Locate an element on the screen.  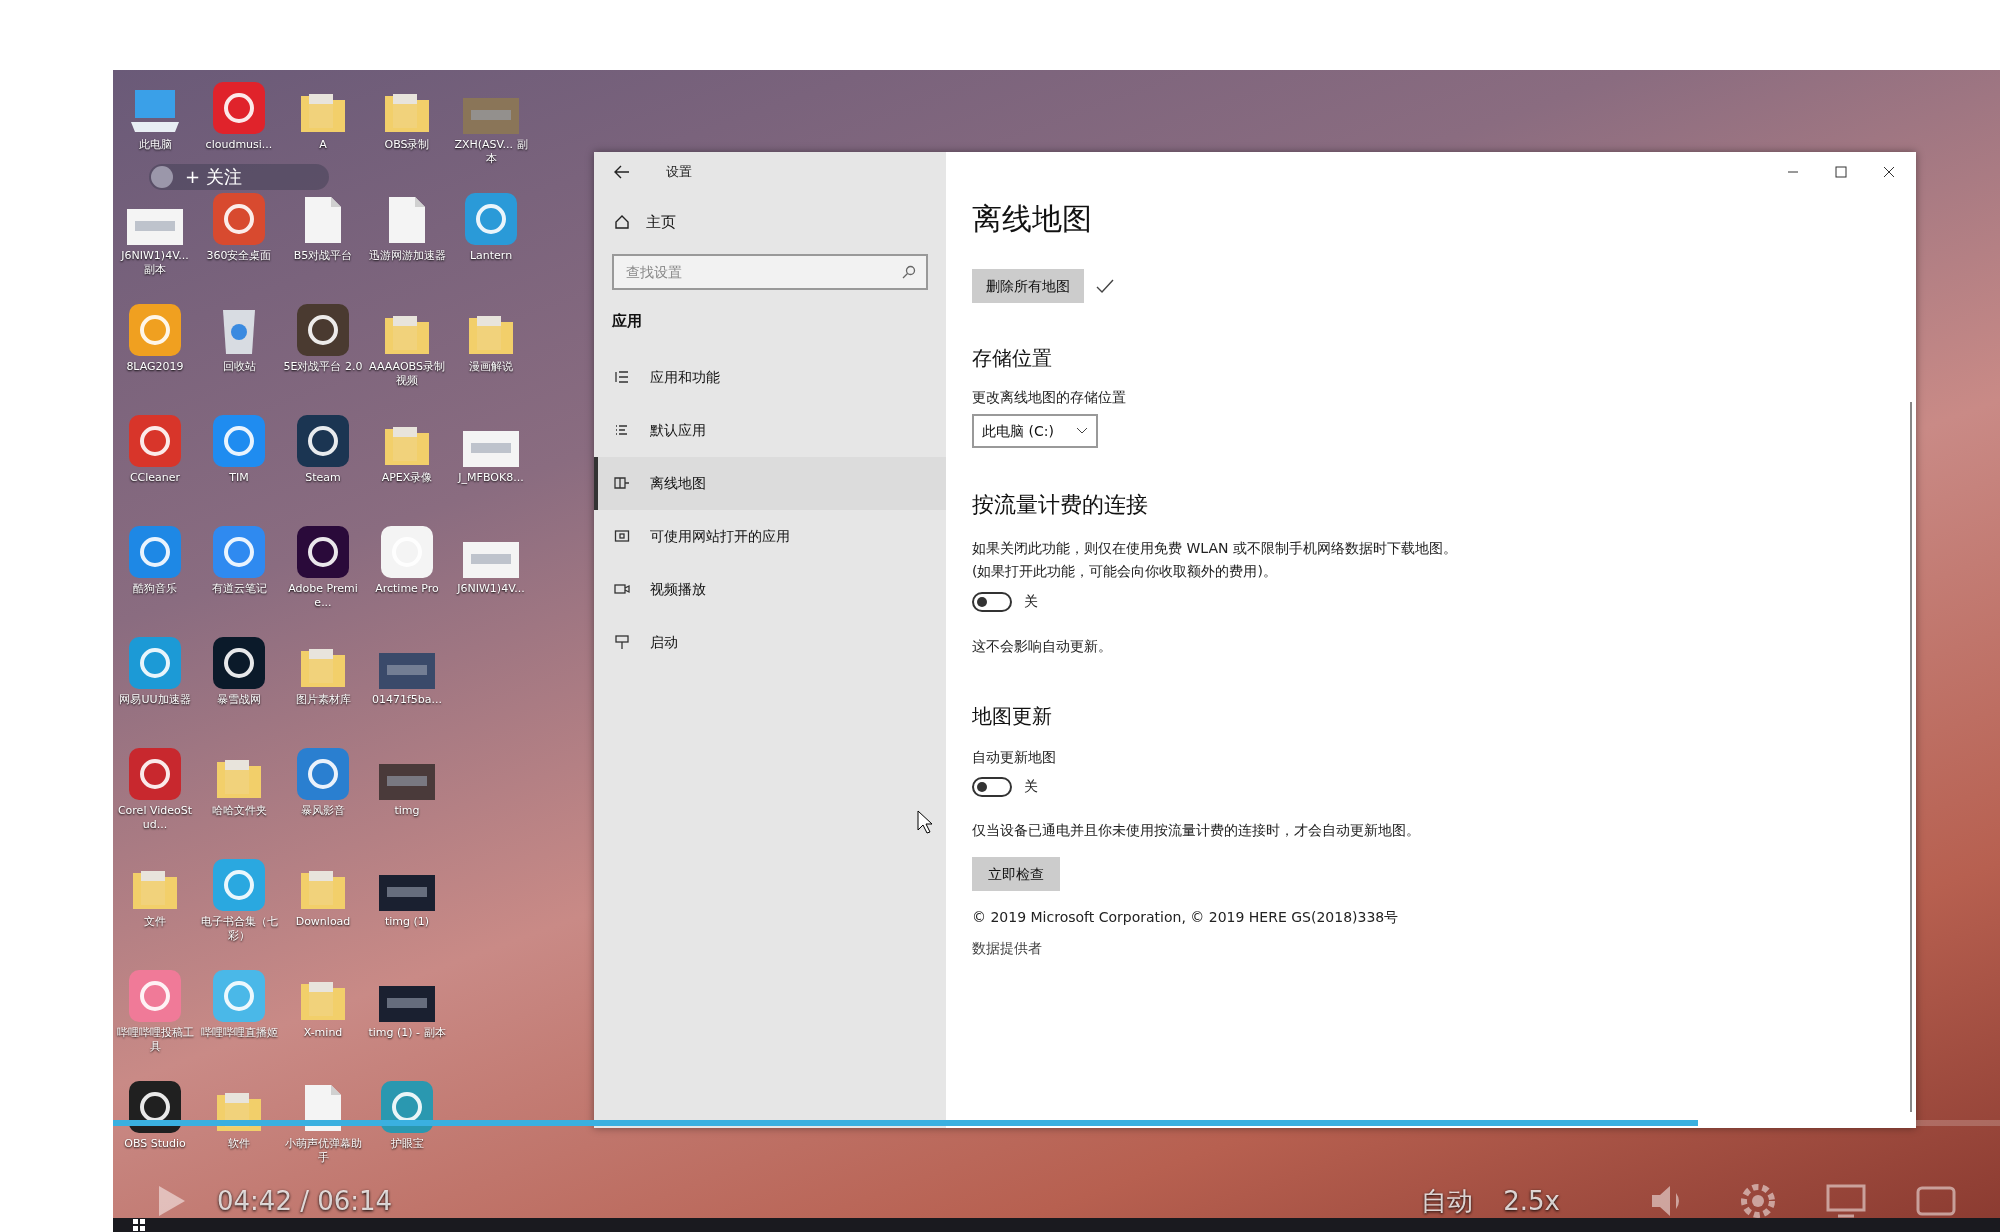
speed-selector: 2.5x is located at coordinates (1531, 1201).